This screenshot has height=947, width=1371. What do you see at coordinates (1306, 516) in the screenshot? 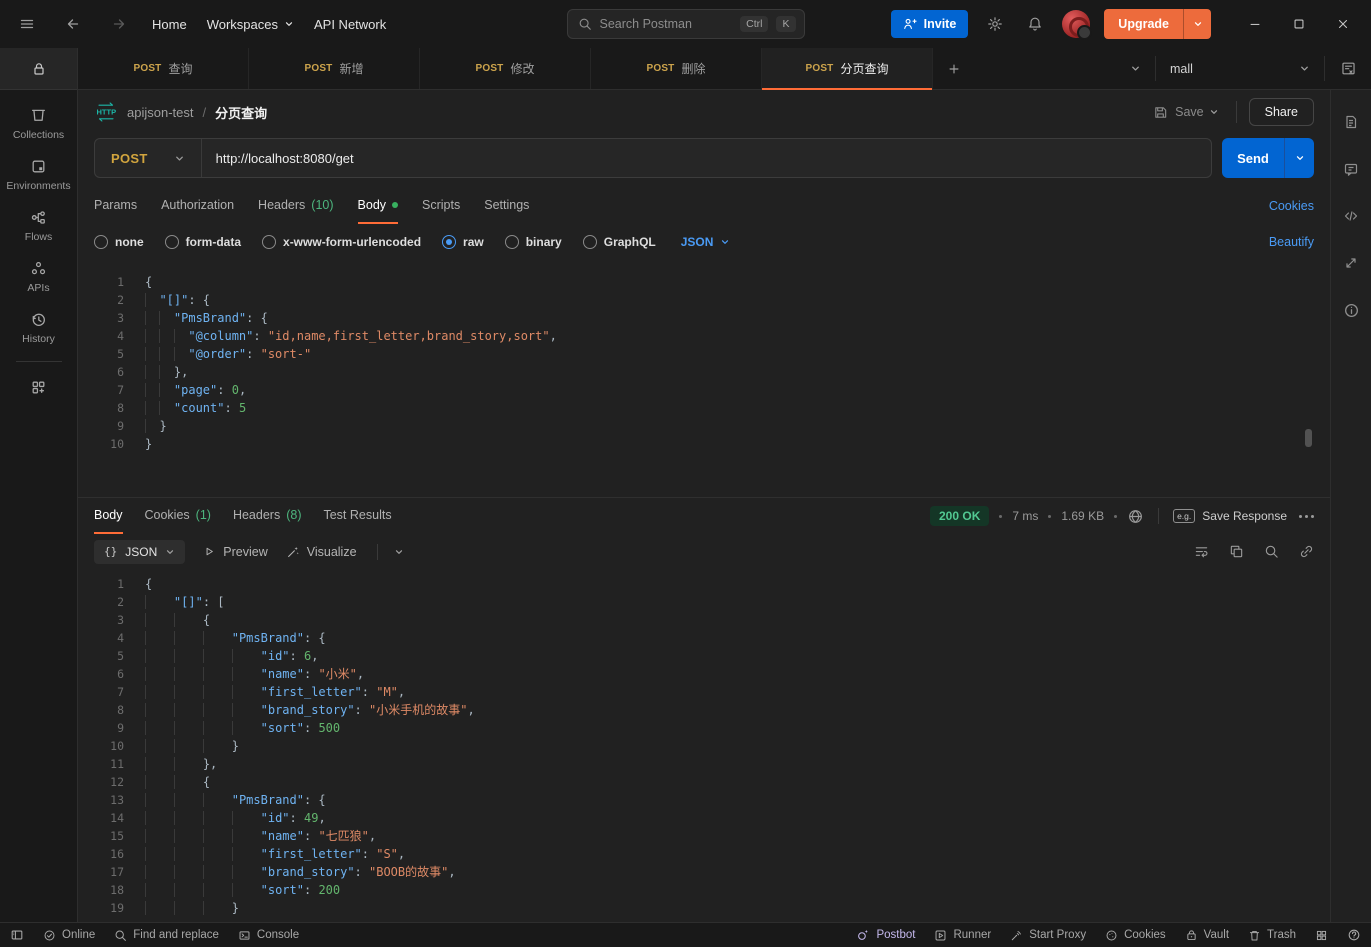
I see `response-more-options-button` at bounding box center [1306, 516].